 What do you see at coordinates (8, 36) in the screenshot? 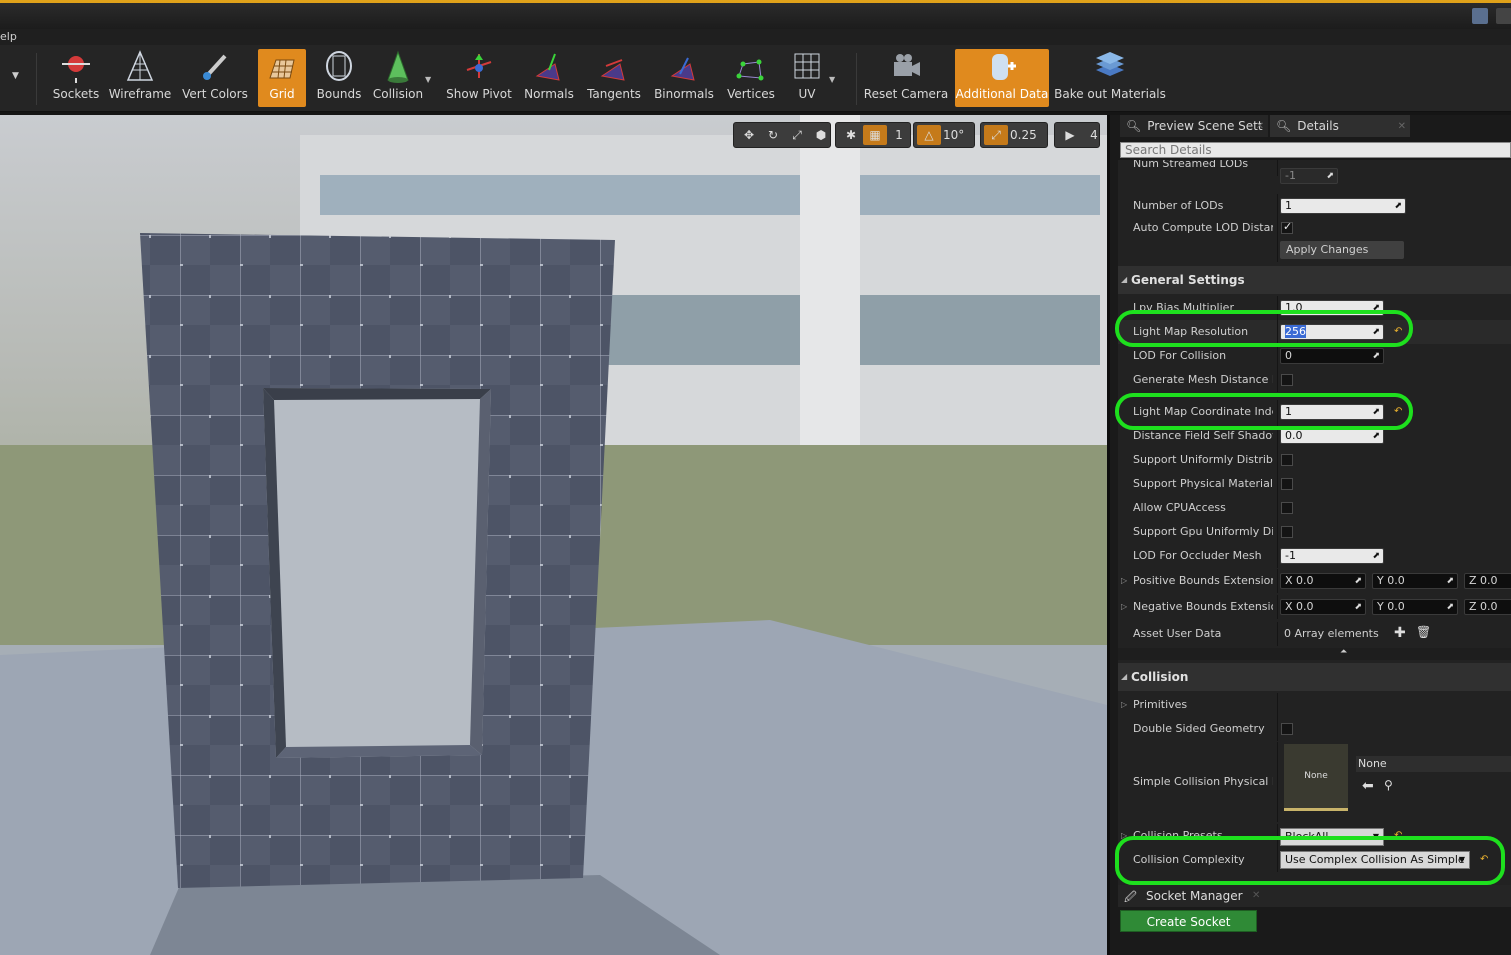
I see `menu-help: elp` at bounding box center [8, 36].